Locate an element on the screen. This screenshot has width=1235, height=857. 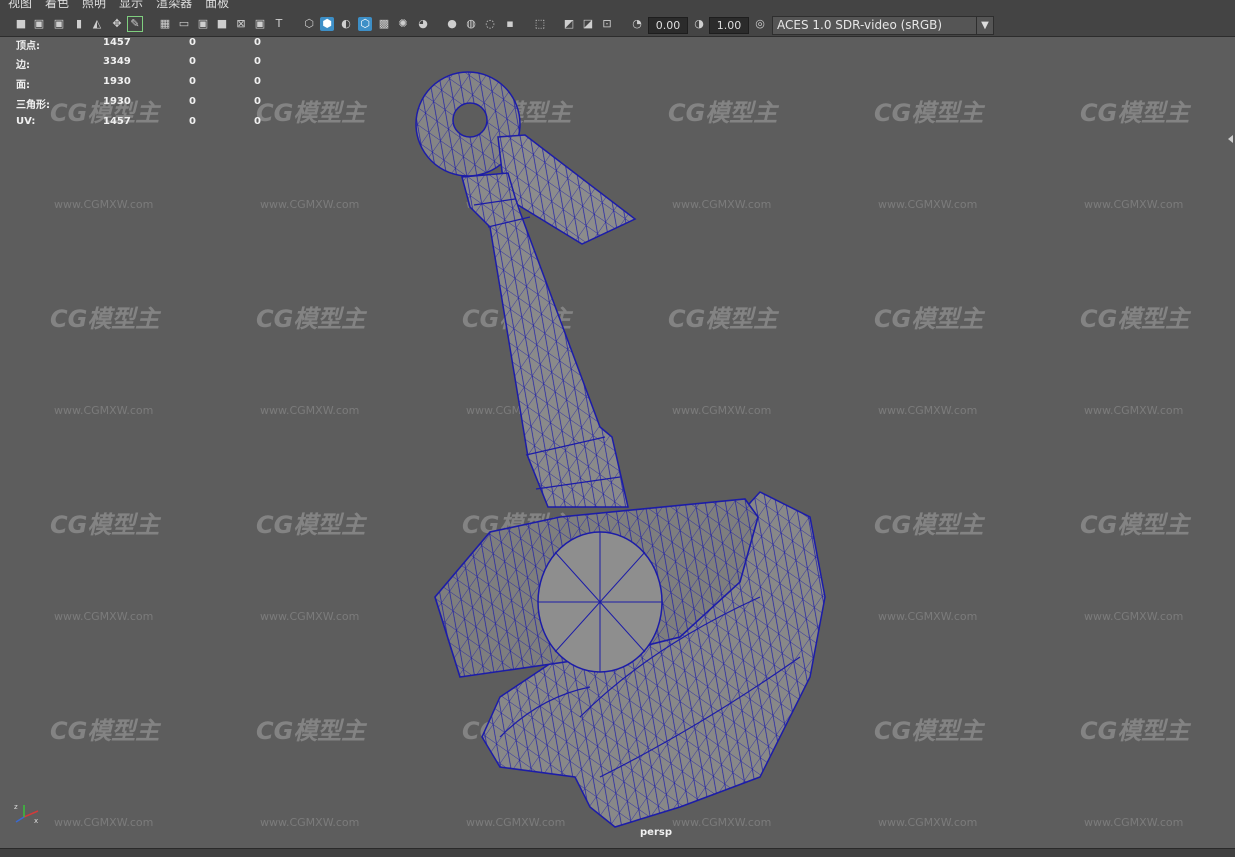
menu-panels: 面板 is located at coordinates (217, 5).